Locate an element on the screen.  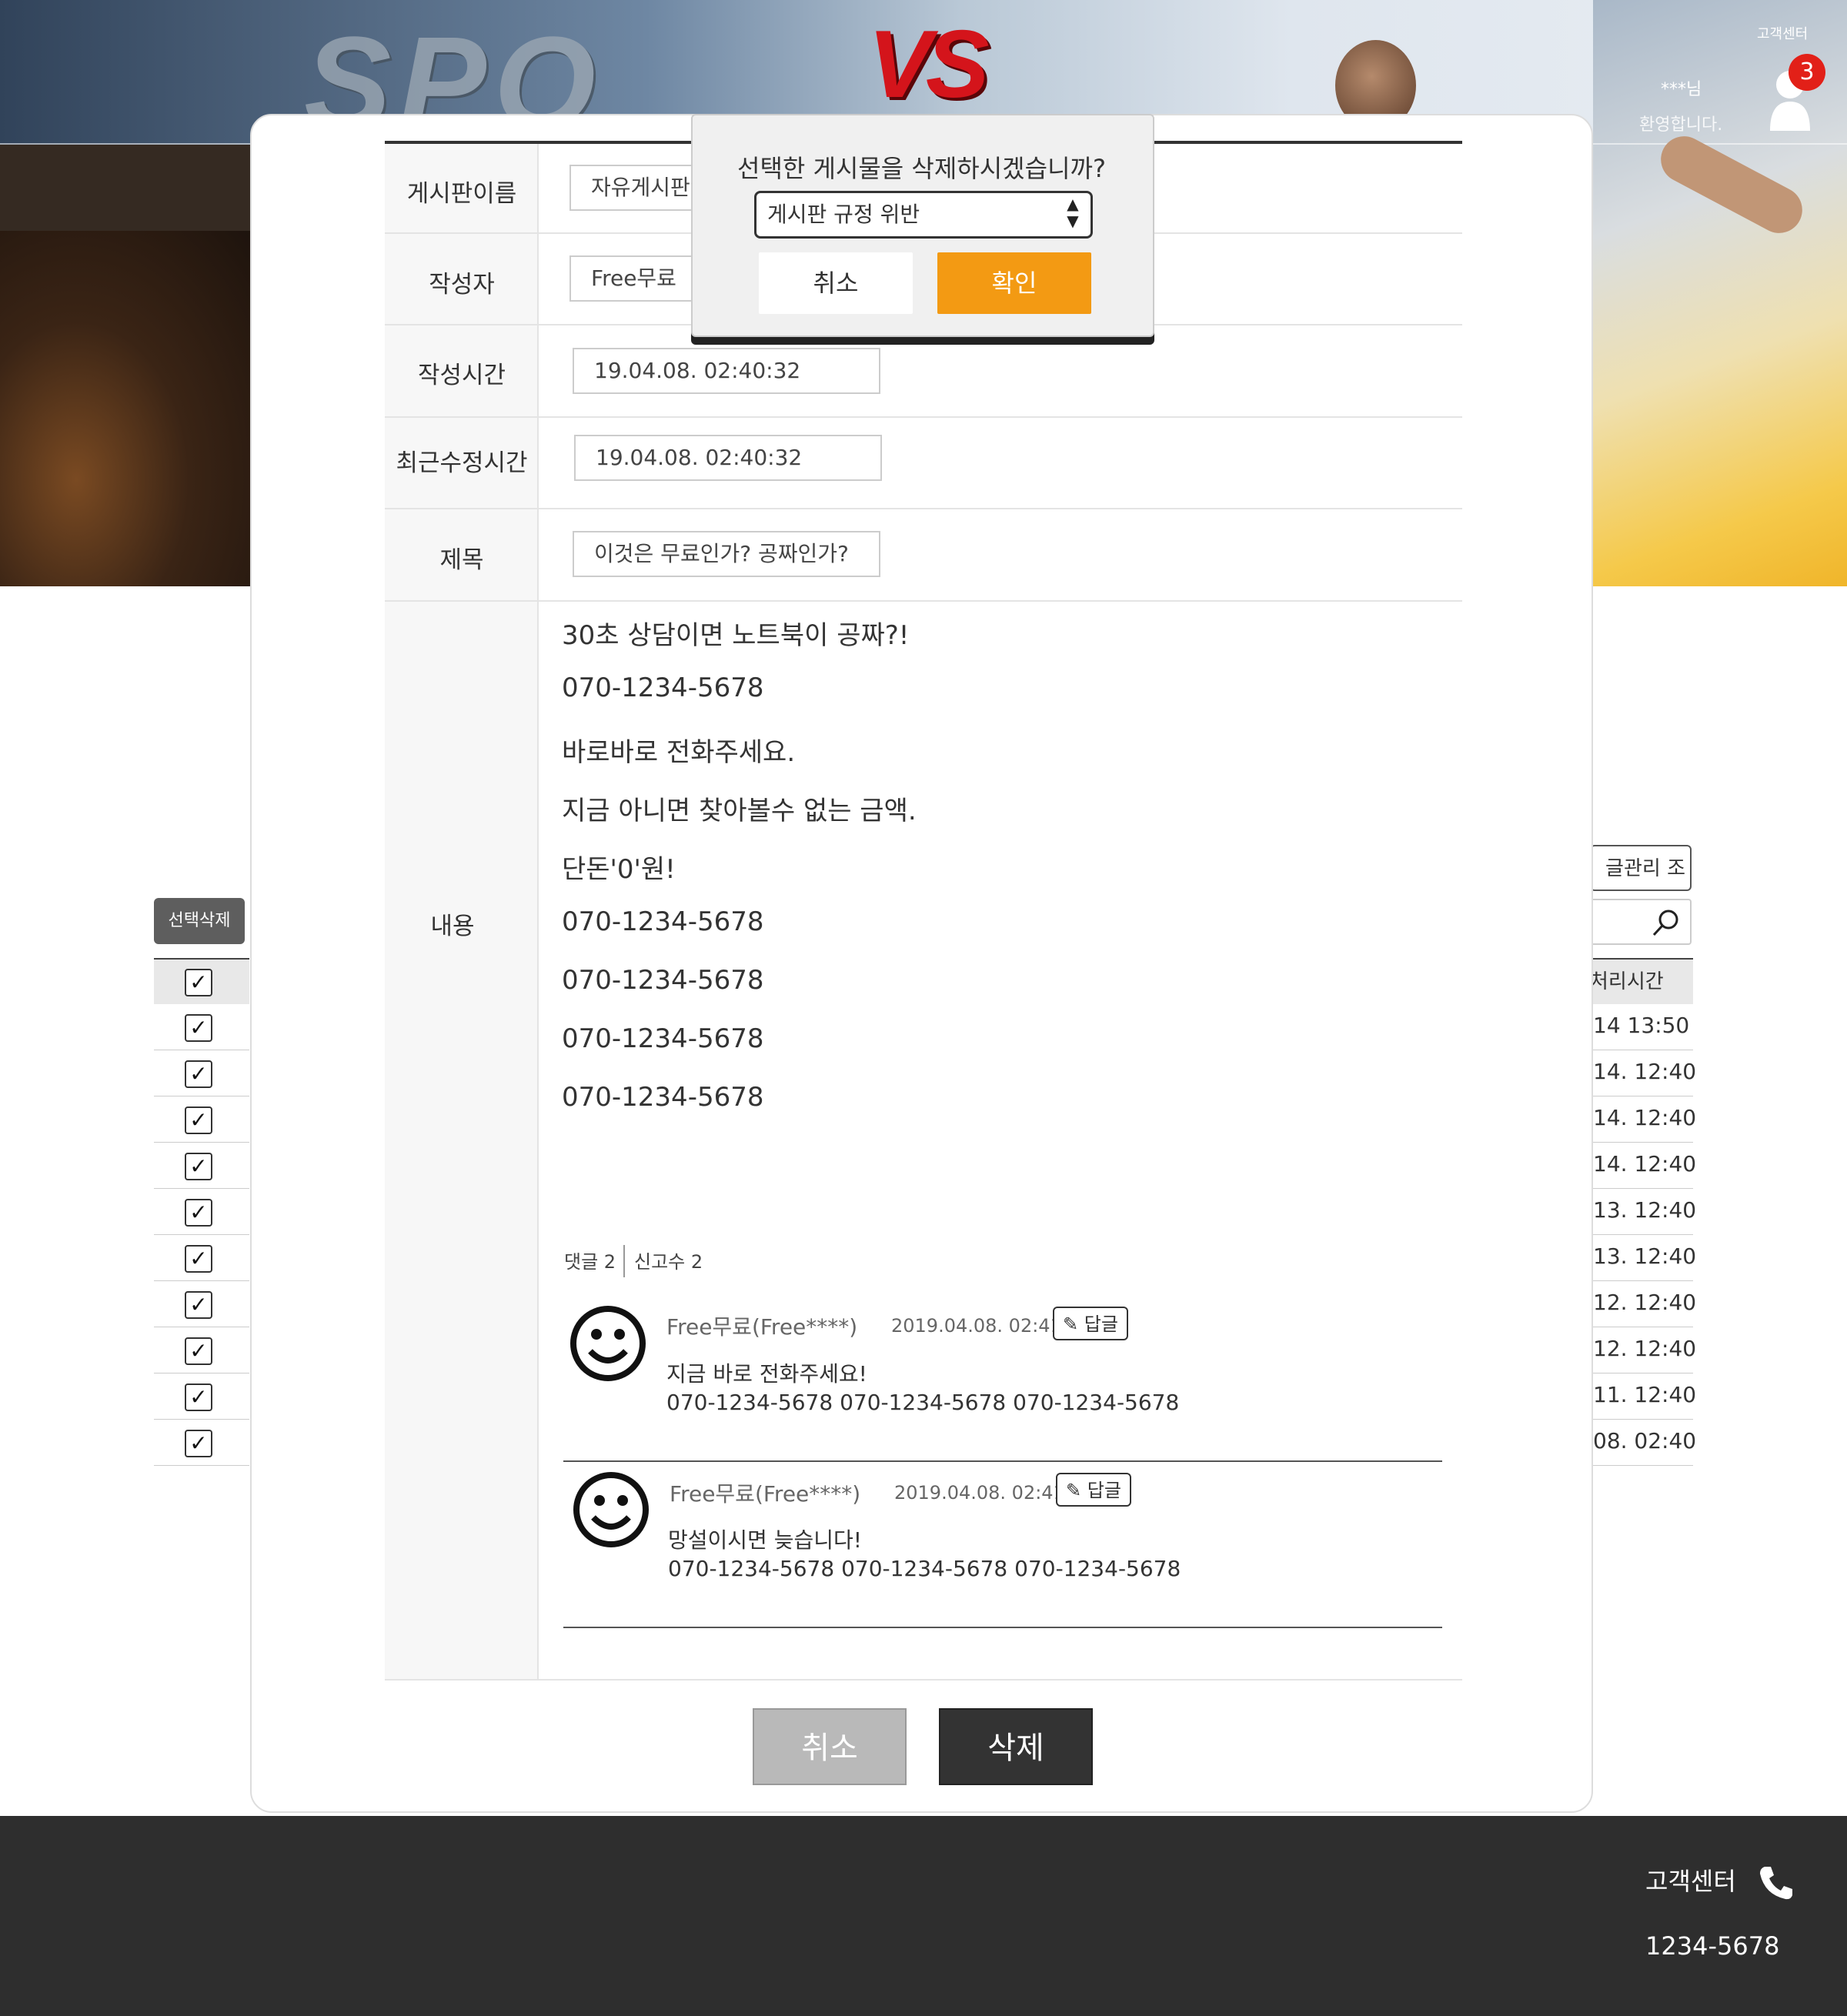
modified-time-field: 19.04.08. 02:40:32 is located at coordinates (728, 458).